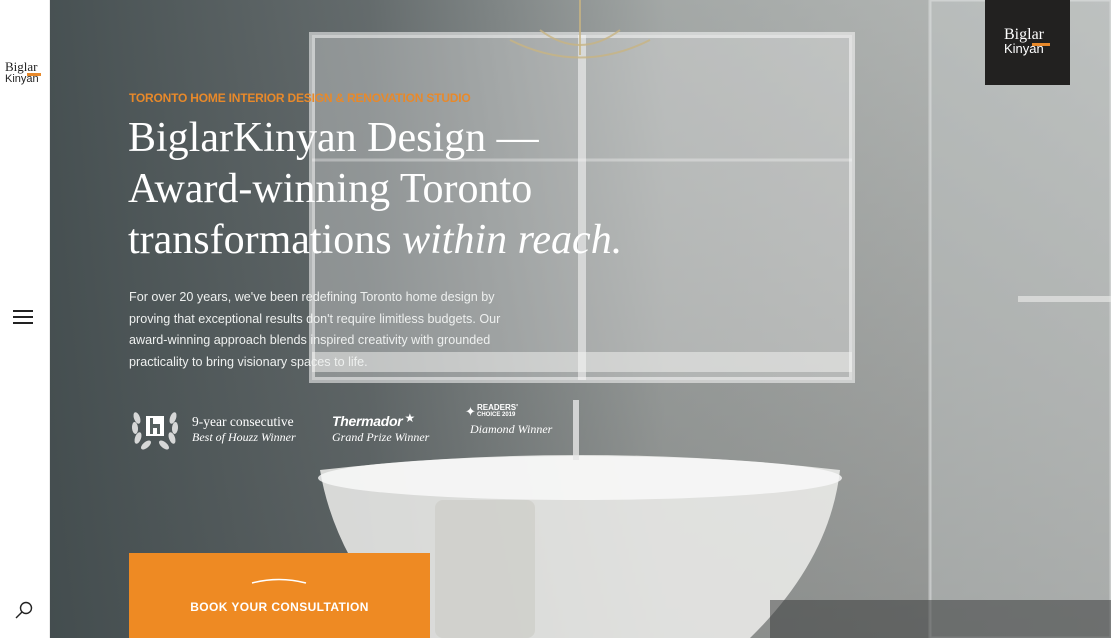 The width and height of the screenshot is (1111, 638). What do you see at coordinates (367, 421) in the screenshot?
I see `thermador-brand: Thermador` at bounding box center [367, 421].